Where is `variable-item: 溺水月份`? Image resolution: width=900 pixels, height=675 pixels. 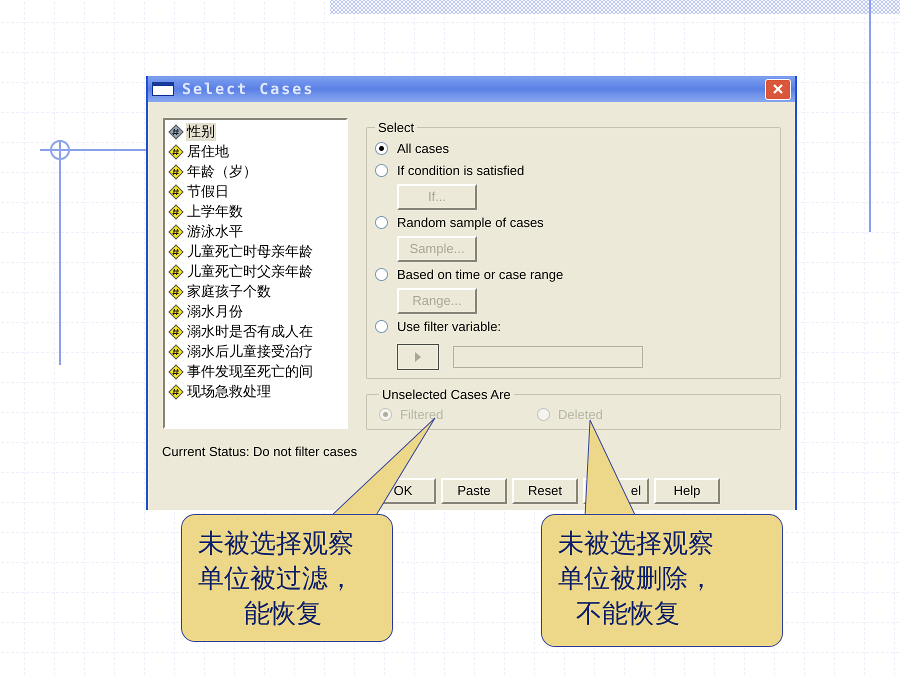 variable-item: 溺水月份 is located at coordinates (215, 312).